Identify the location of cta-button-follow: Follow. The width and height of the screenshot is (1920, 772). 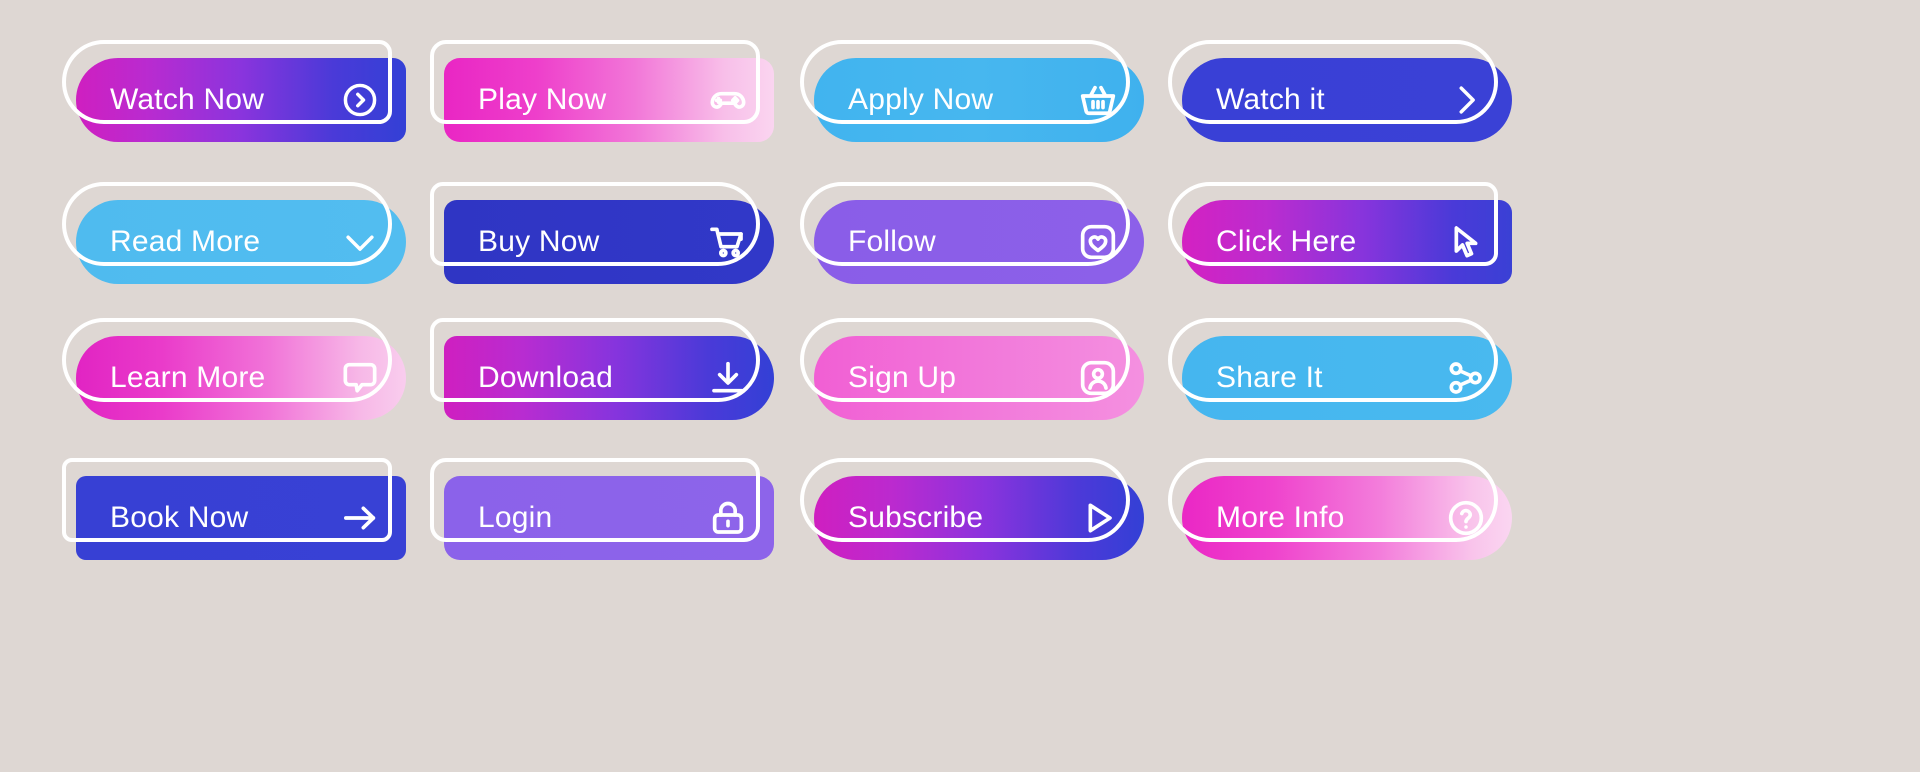
(1000, 242).